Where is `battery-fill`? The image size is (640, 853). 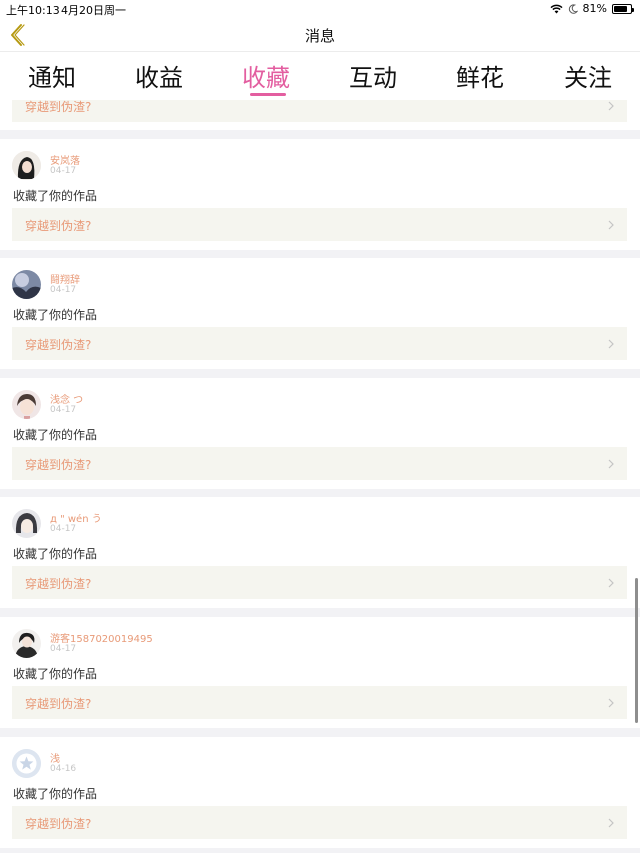 battery-fill is located at coordinates (620, 8).